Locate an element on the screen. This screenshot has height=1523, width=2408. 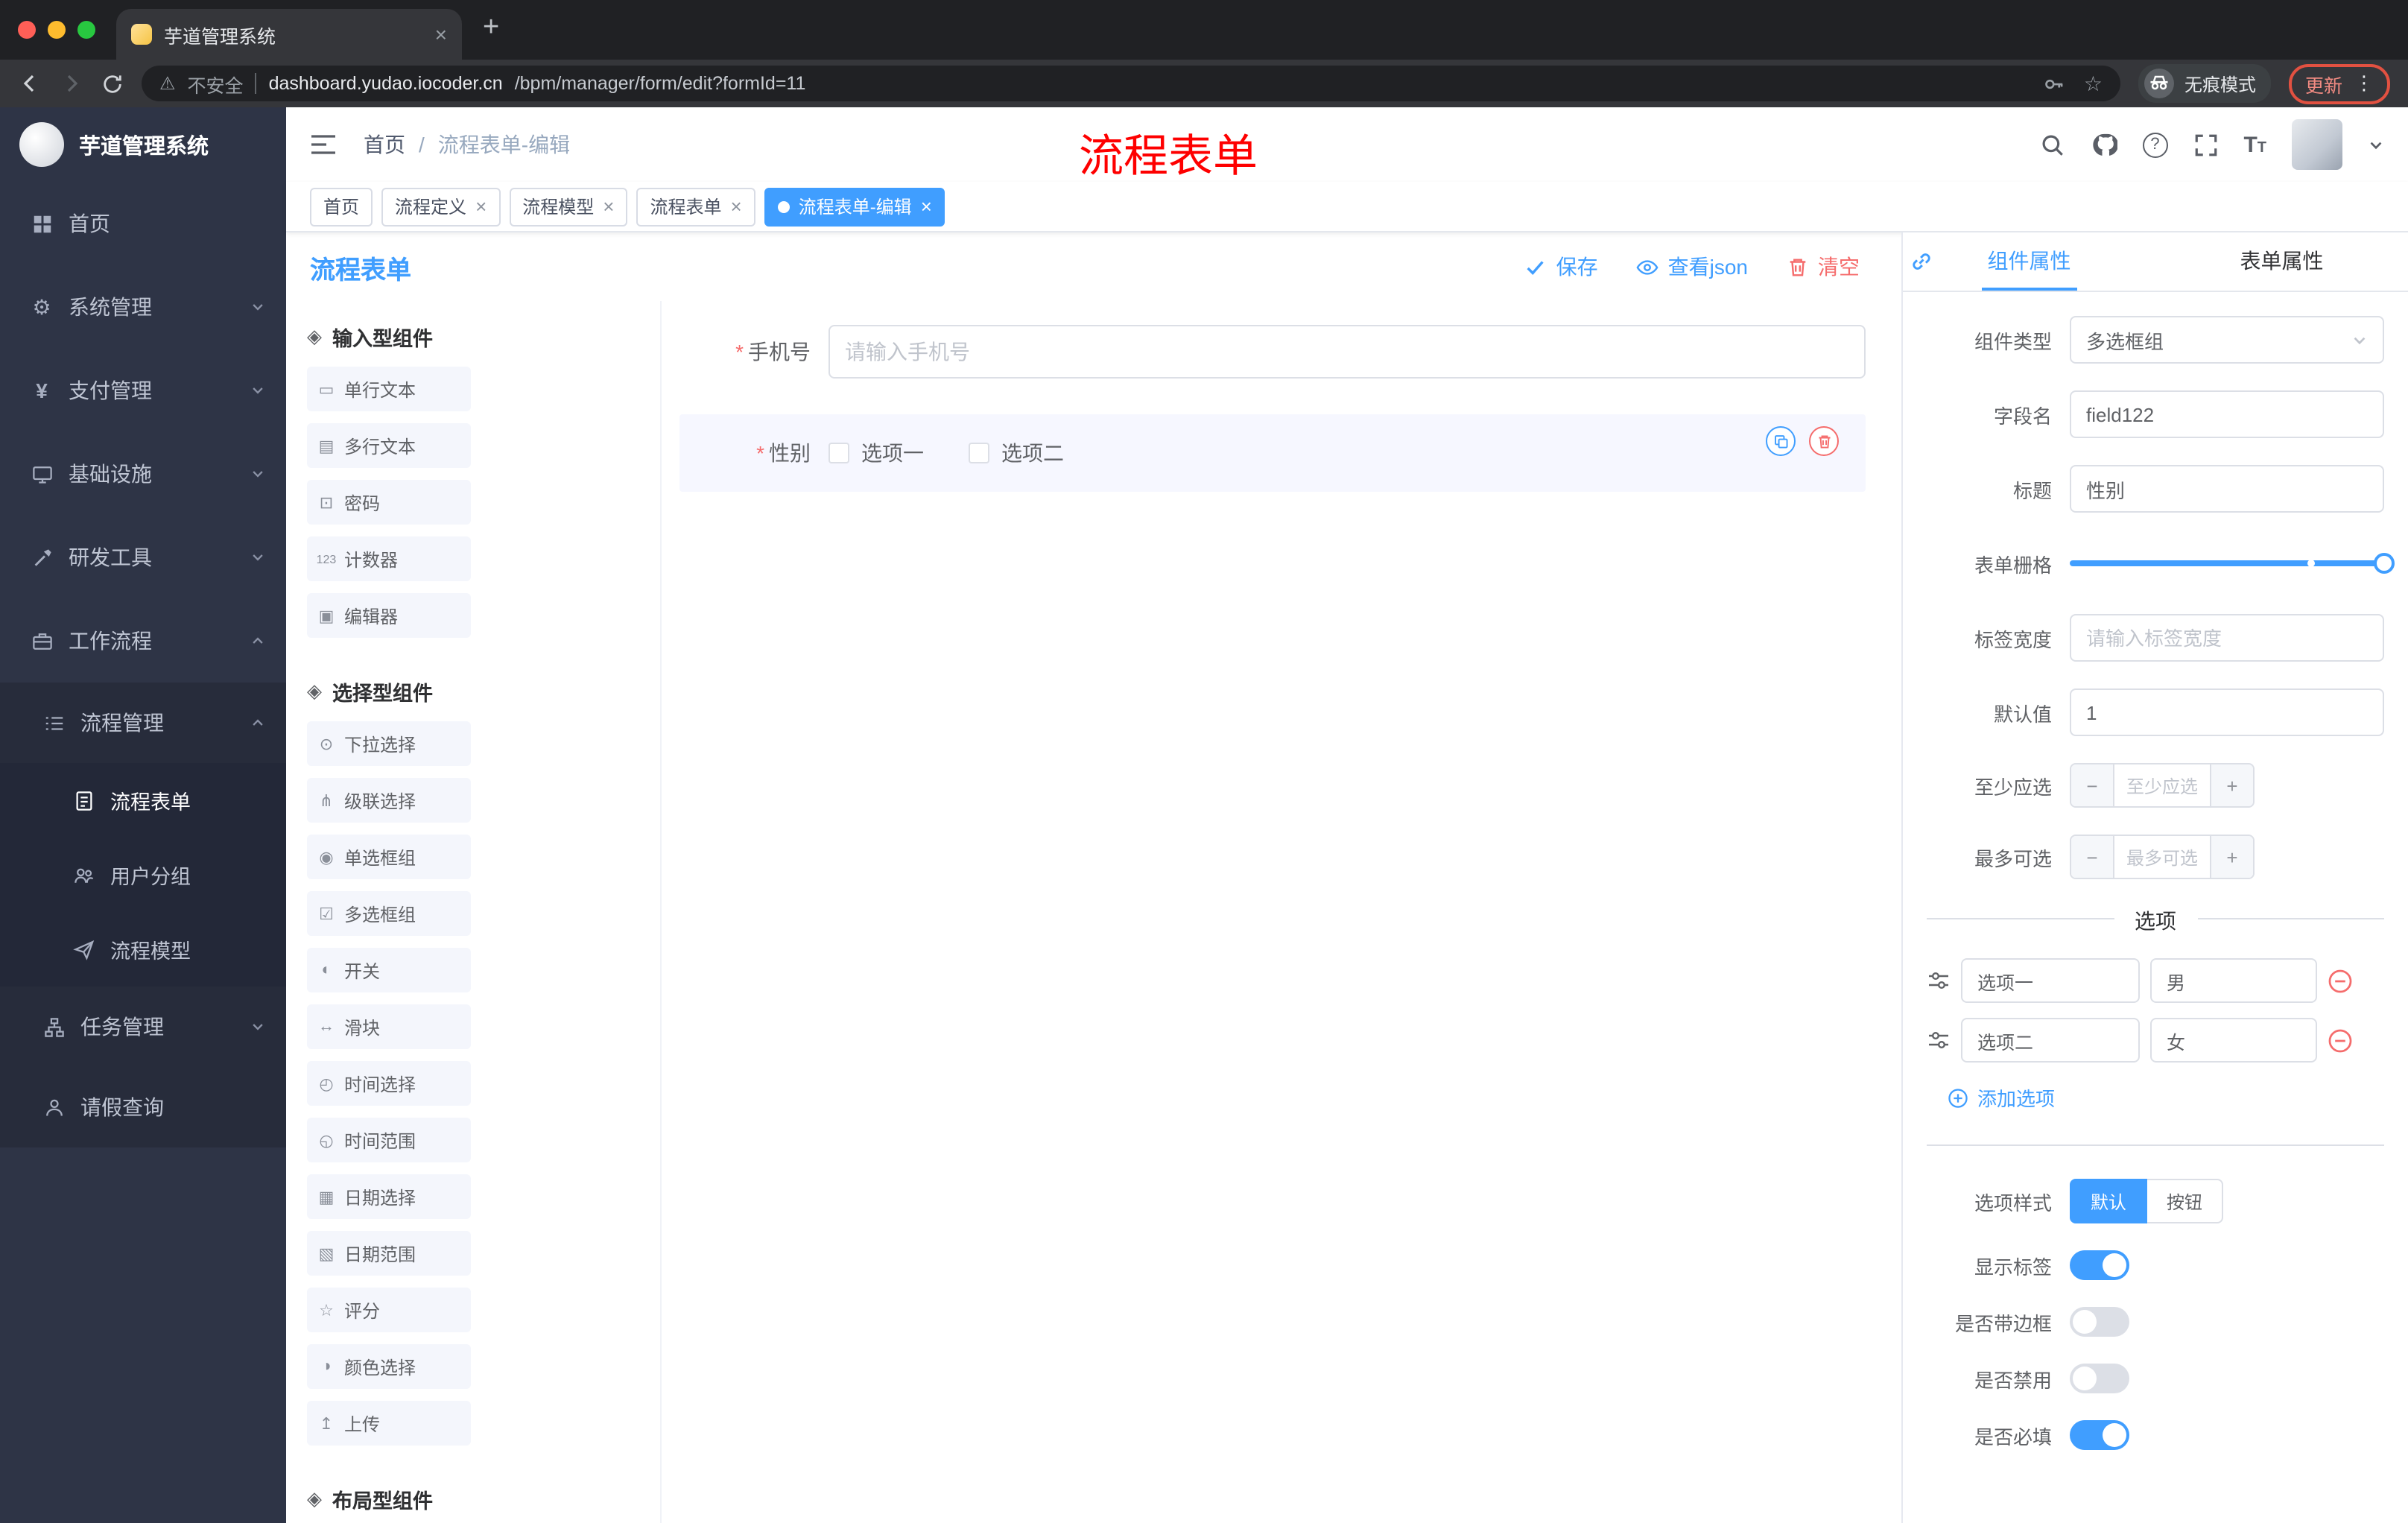
browser-tab: 芋道管理系统 × is located at coordinates (289, 35).